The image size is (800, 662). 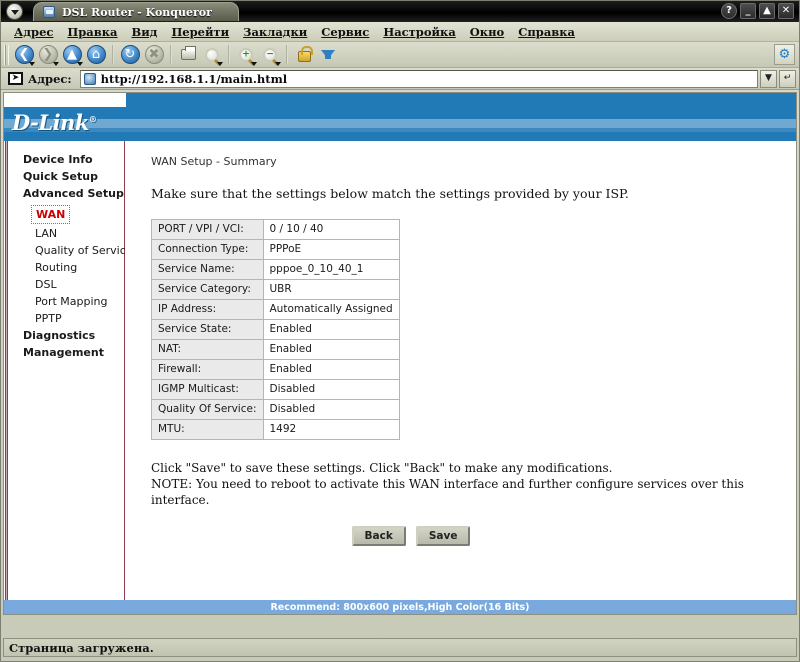 What do you see at coordinates (66, 267) in the screenshot?
I see `sidebar-item-routing: Routing` at bounding box center [66, 267].